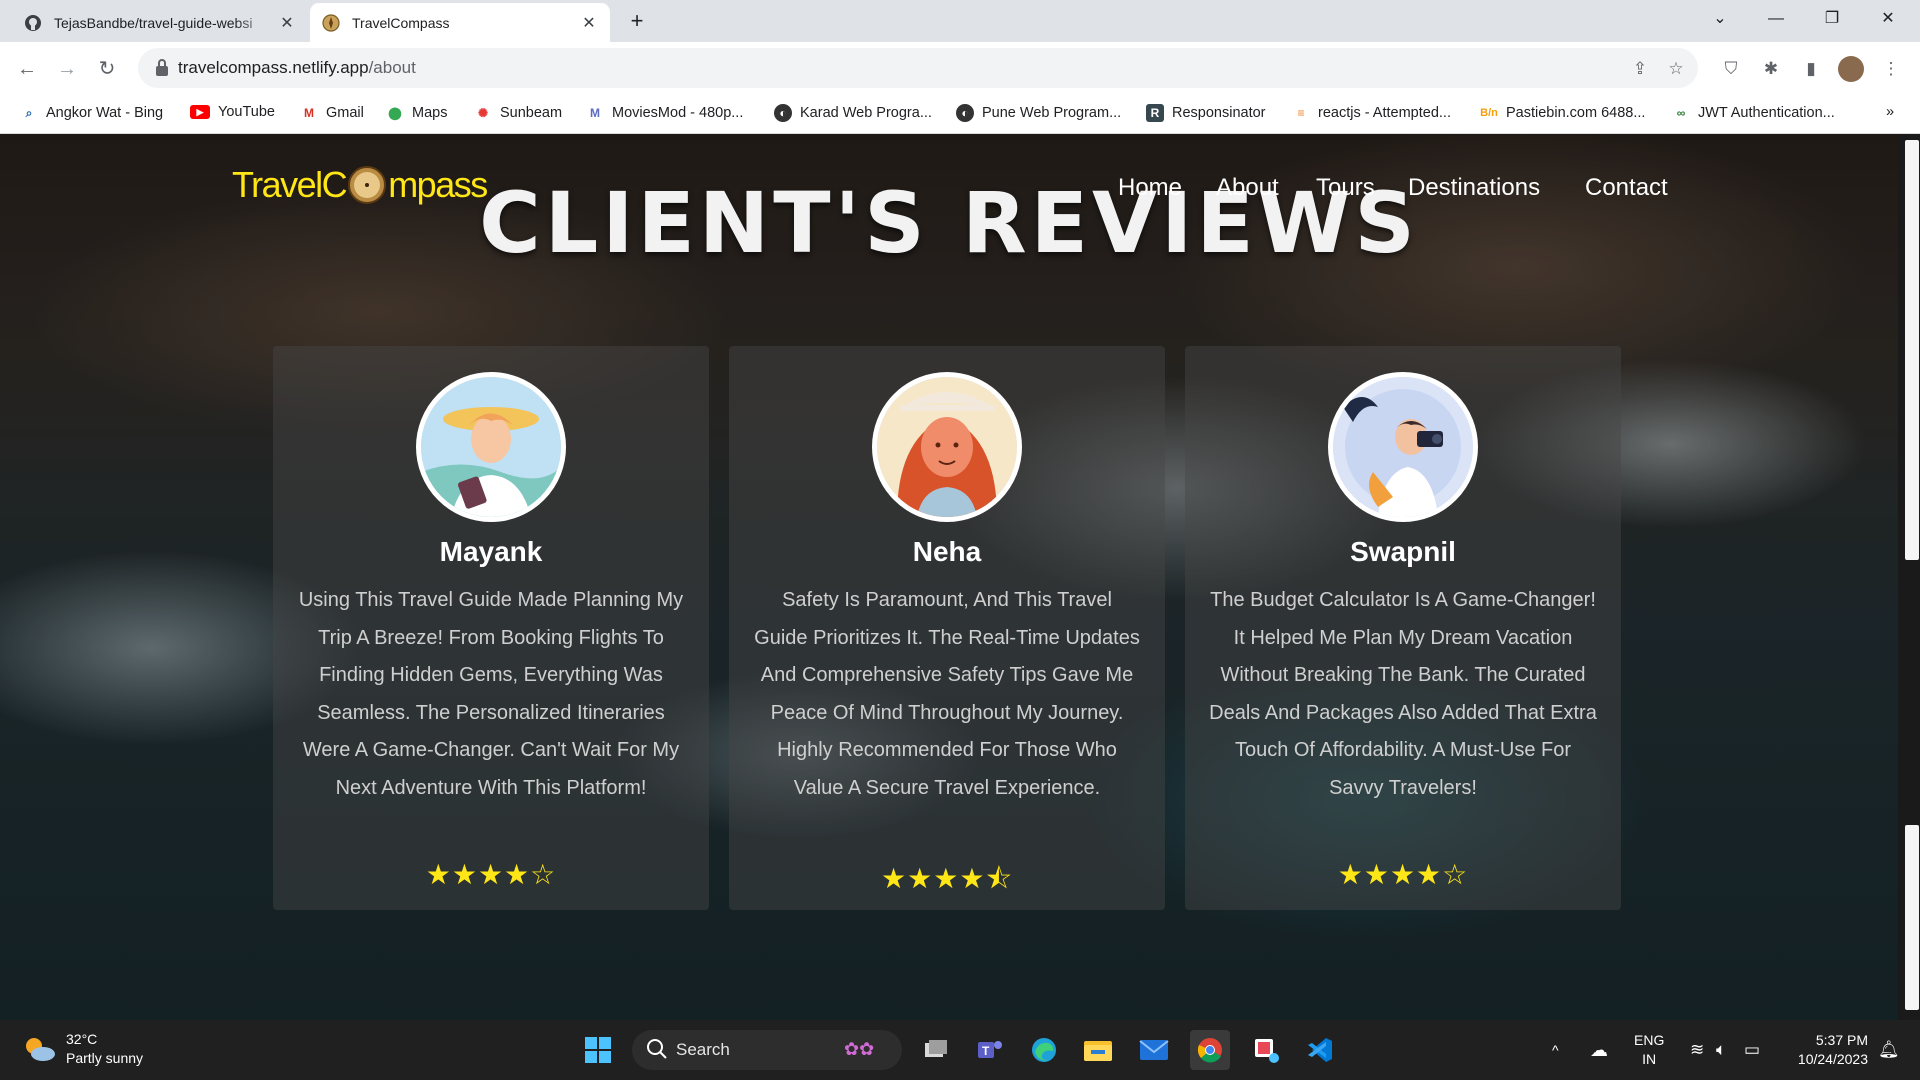 This screenshot has height=1080, width=1920. Describe the element at coordinates (483, 113) in the screenshot. I see `sunbeam-icon: ✺` at that location.